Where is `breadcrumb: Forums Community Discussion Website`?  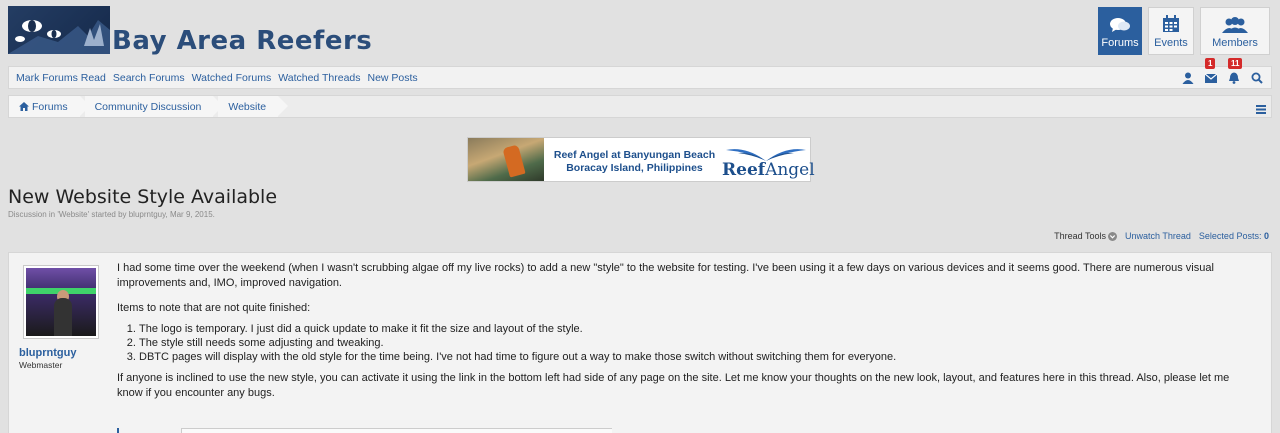 breadcrumb: Forums Community Discussion Website is located at coordinates (640, 106).